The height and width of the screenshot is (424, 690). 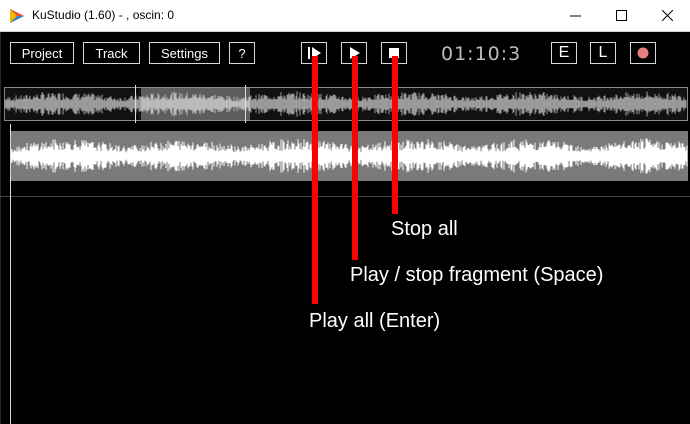 I want to click on settings-button: Settings, so click(x=184, y=53).